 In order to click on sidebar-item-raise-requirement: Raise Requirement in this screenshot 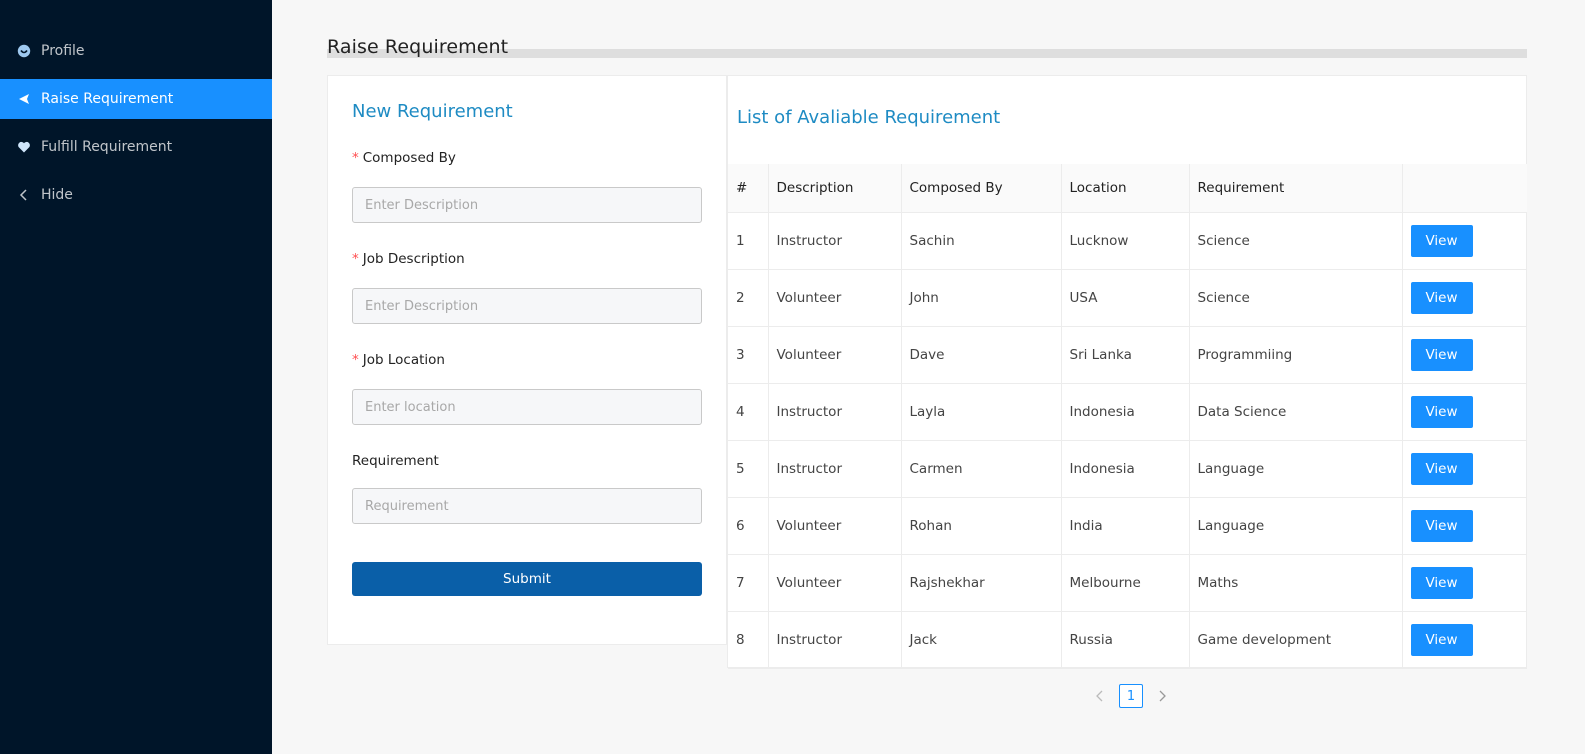, I will do `click(136, 99)`.